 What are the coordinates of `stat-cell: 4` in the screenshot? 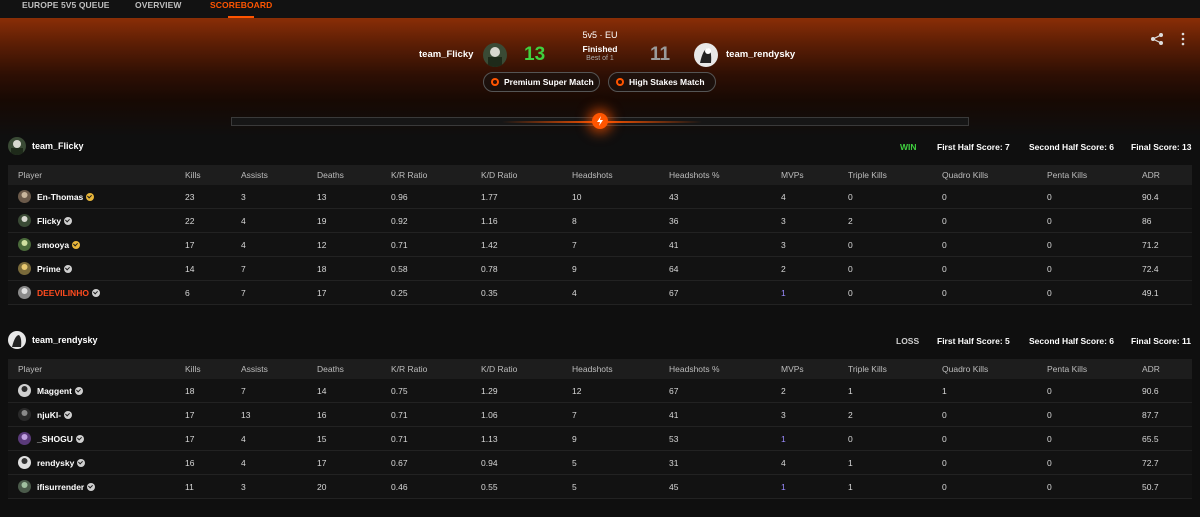 It's located at (574, 293).